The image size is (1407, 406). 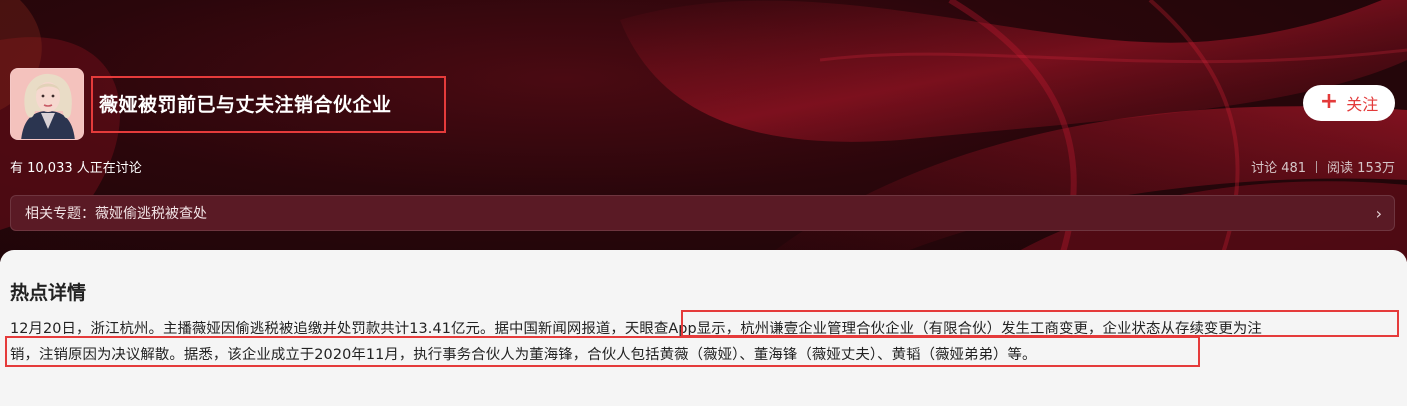 I want to click on chevron-right-icon: ›, so click(x=1378, y=213).